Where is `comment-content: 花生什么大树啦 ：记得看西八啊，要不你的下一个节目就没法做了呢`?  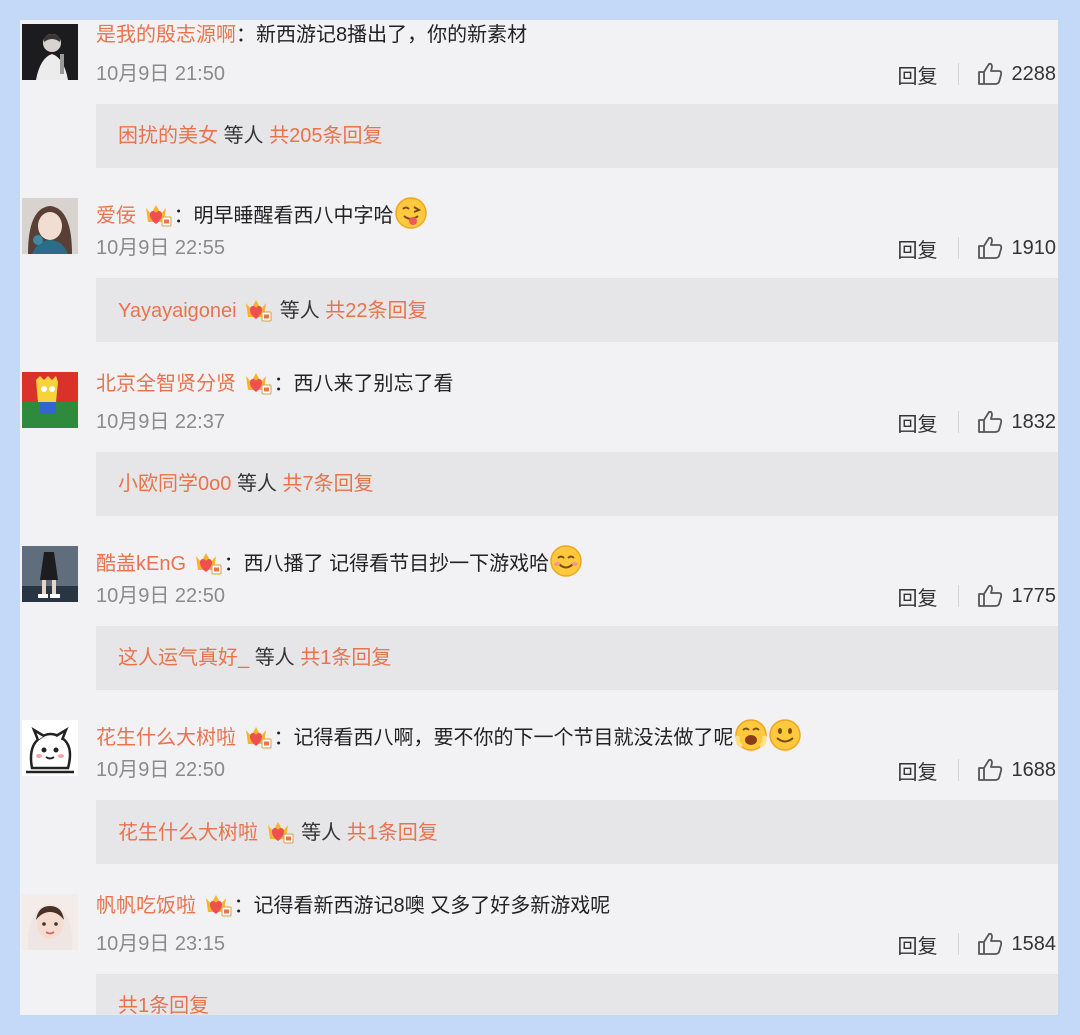
comment-content: 花生什么大树啦 ：记得看西八啊，要不你的下一个节目就没法做了呢 is located at coordinates (449, 738).